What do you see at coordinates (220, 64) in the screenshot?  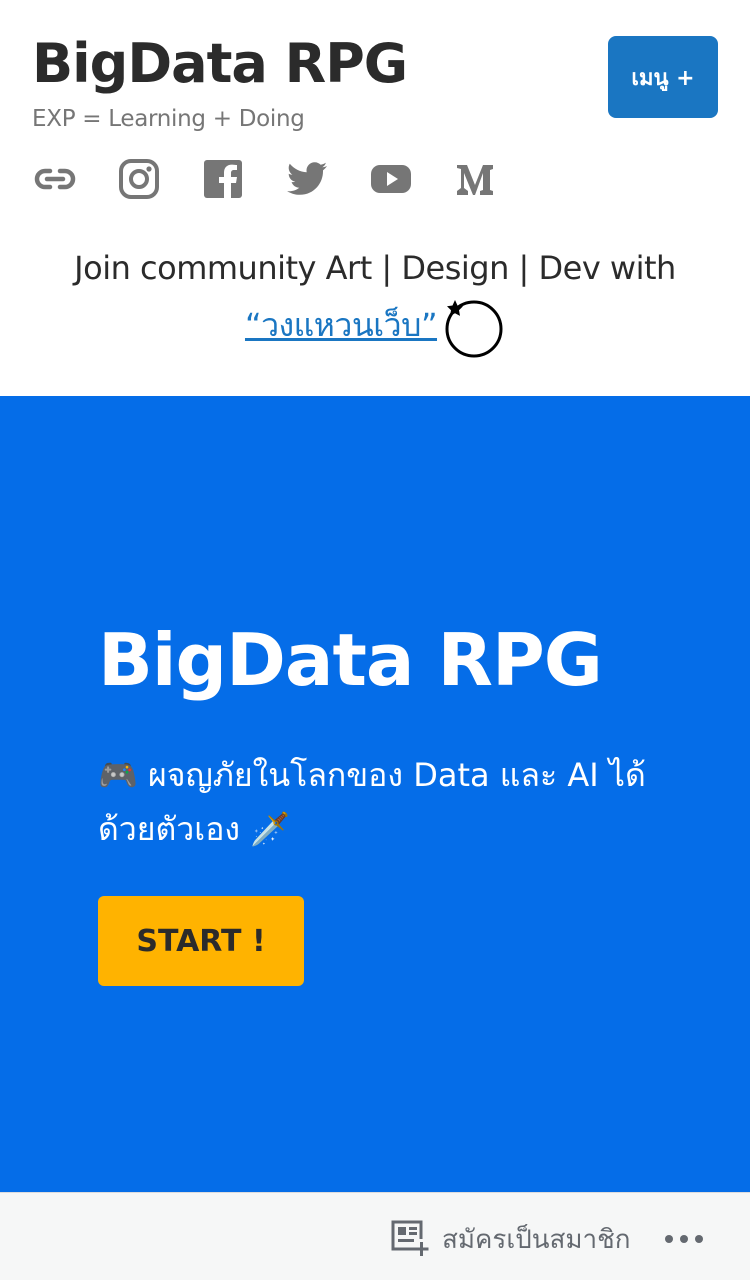 I see `site-title: BigData RPG` at bounding box center [220, 64].